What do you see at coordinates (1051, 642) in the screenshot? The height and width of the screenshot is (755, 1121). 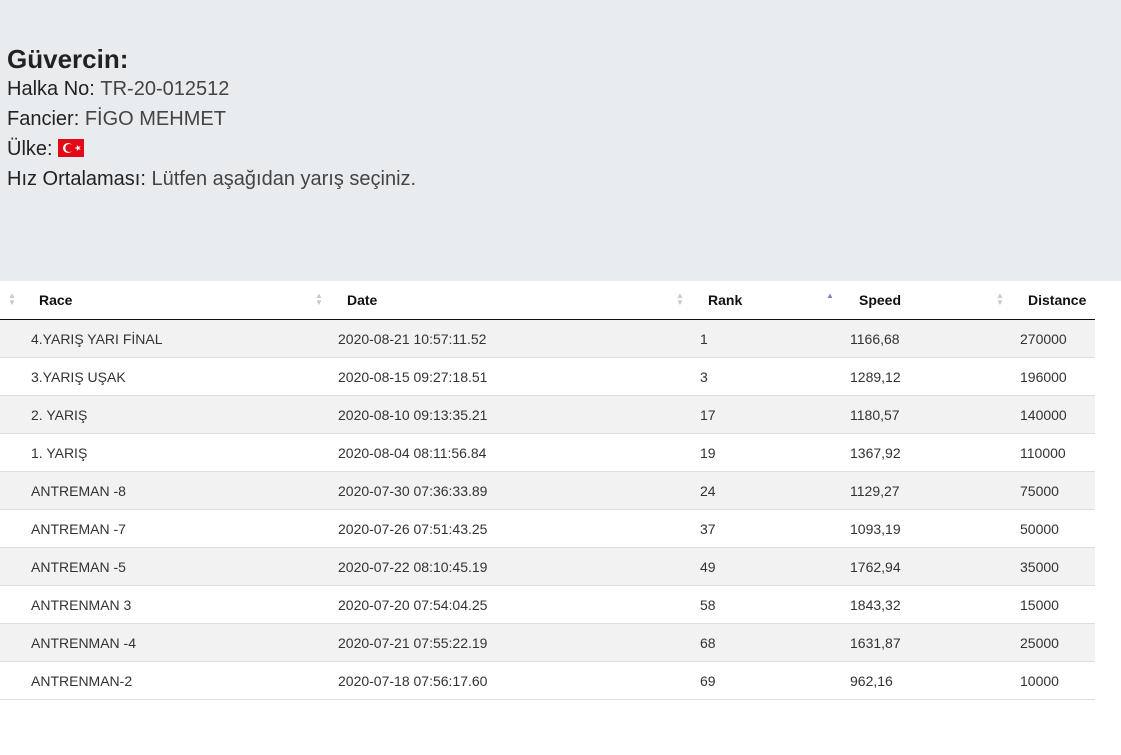 I see `distance-cell: 25000` at bounding box center [1051, 642].